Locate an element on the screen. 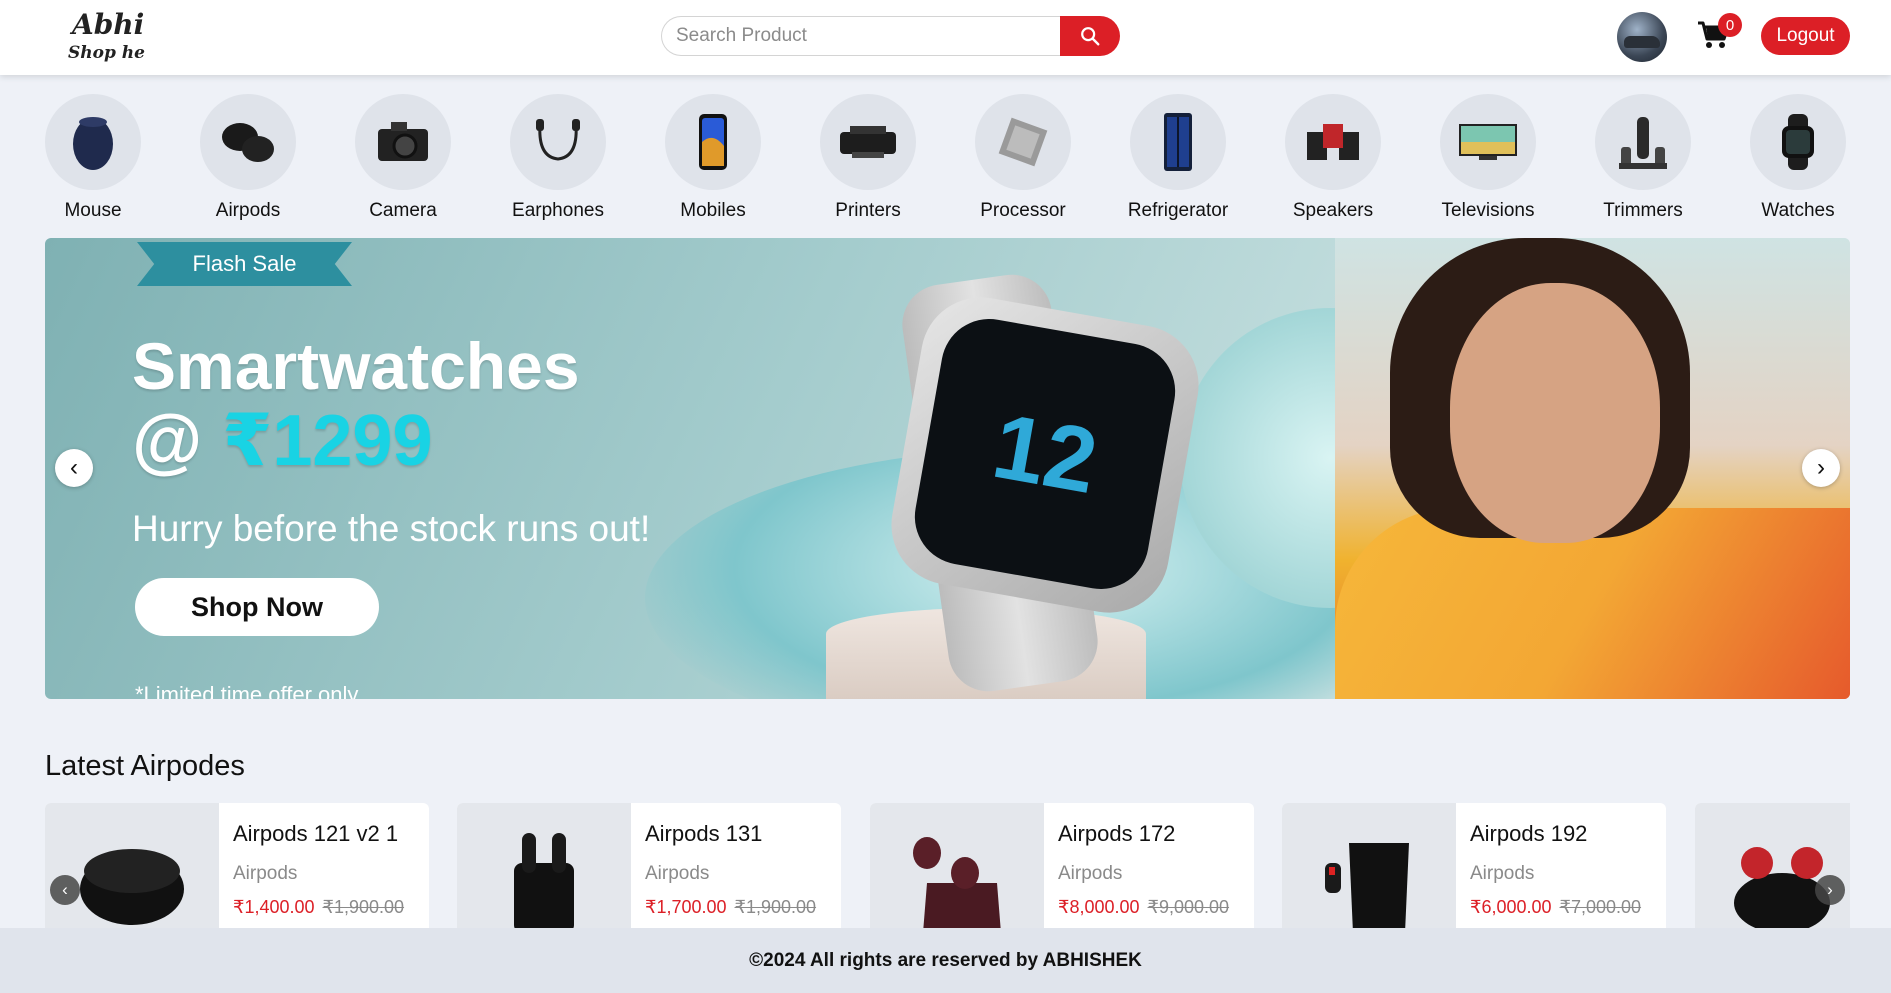 This screenshot has height=993, width=1891. banner-next-button: › is located at coordinates (1821, 468).